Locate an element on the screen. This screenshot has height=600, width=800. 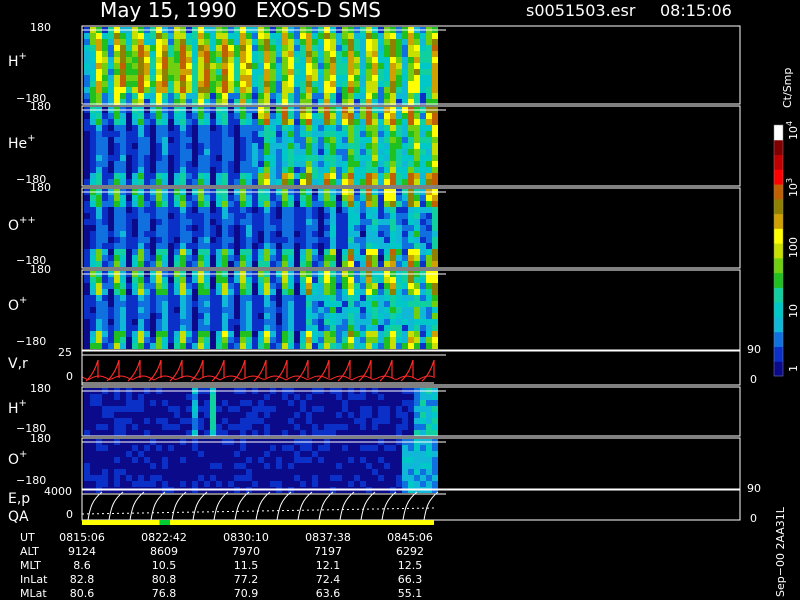
colorbar-tick-1e4: 104 is located at coordinates (792, 130).